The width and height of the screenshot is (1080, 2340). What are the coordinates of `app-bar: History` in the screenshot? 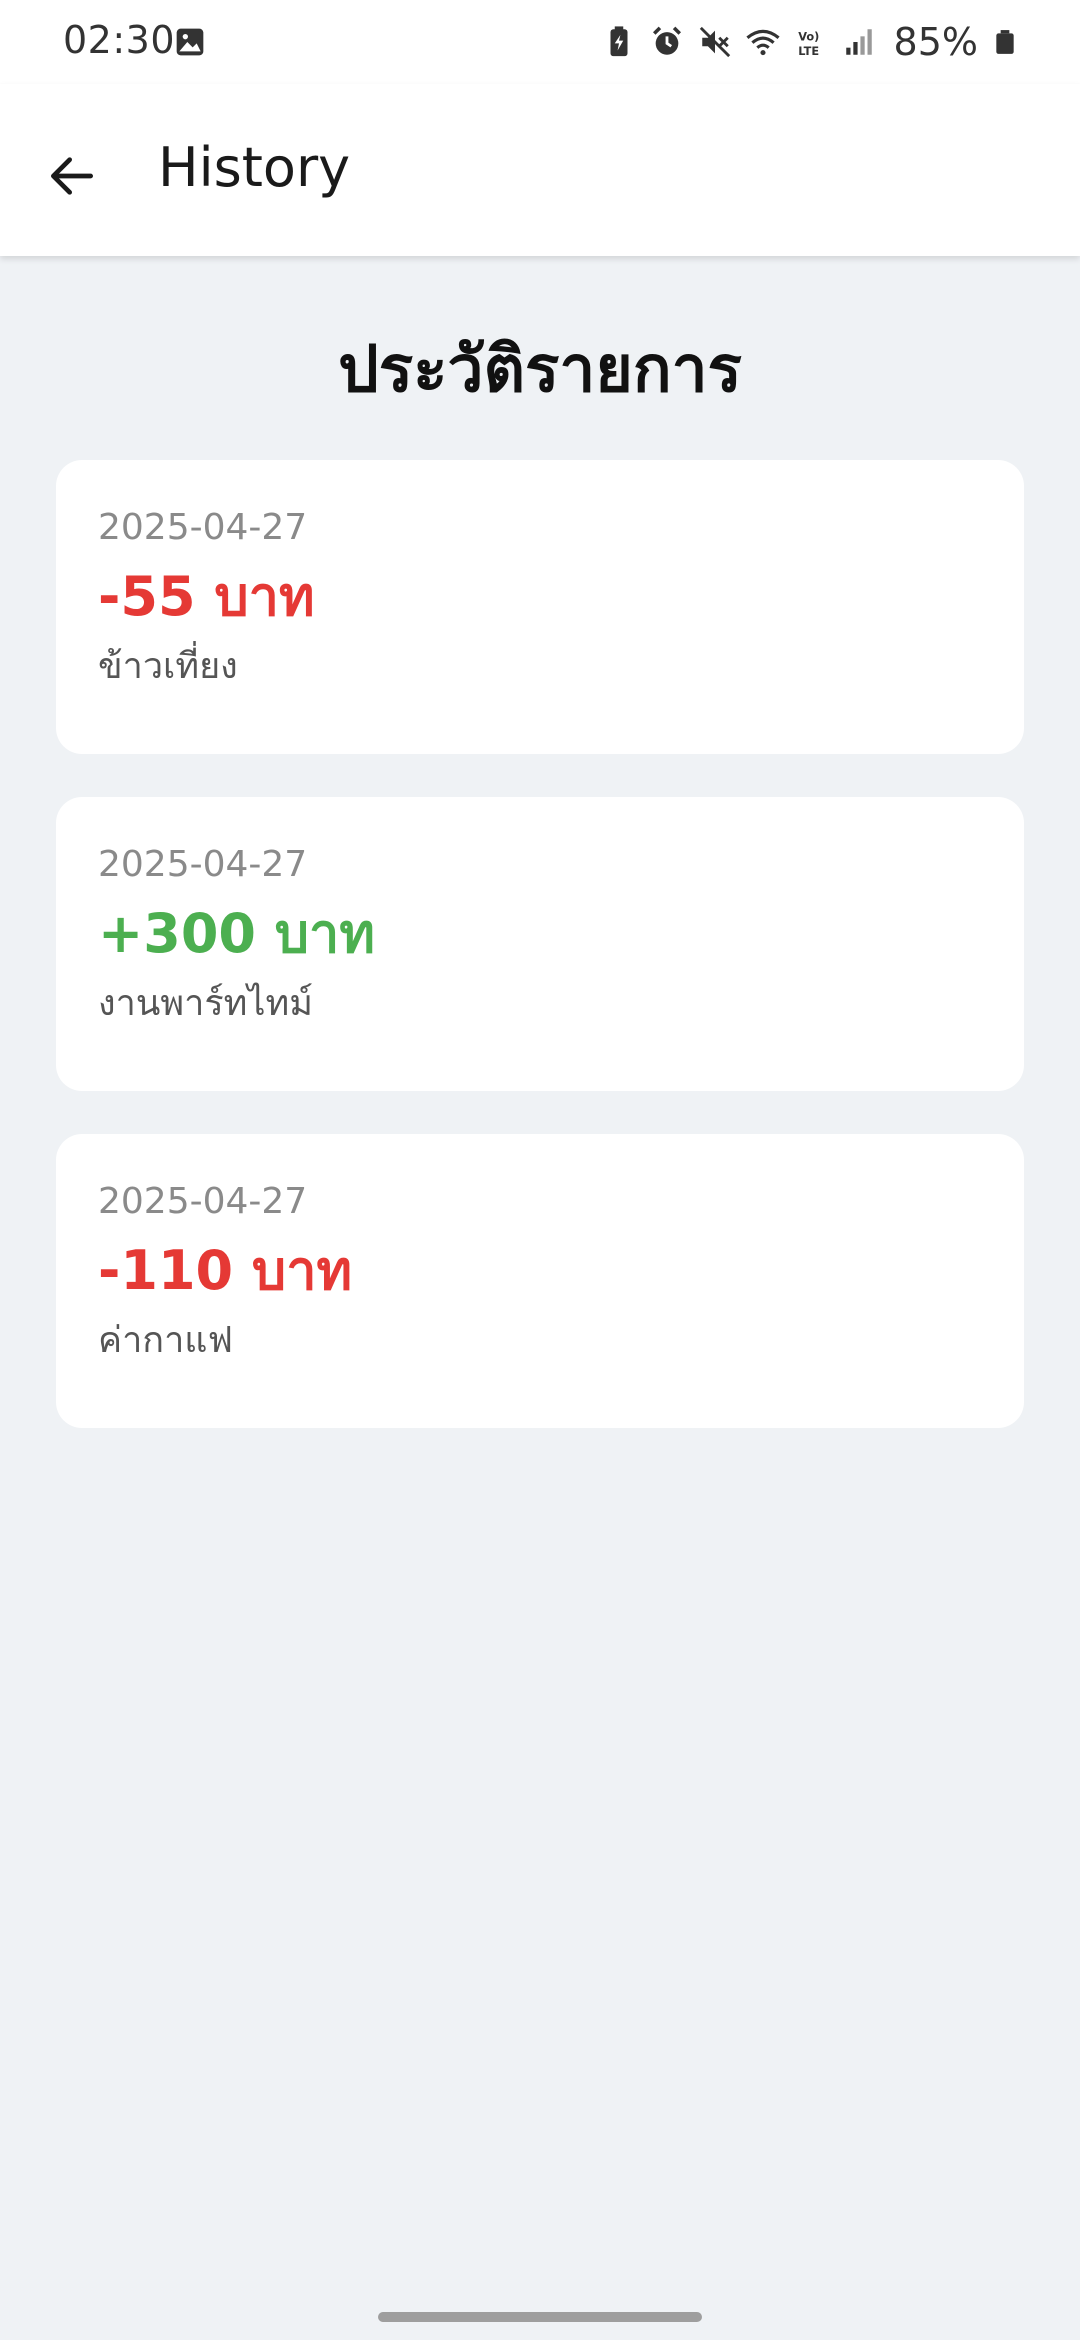 It's located at (540, 170).